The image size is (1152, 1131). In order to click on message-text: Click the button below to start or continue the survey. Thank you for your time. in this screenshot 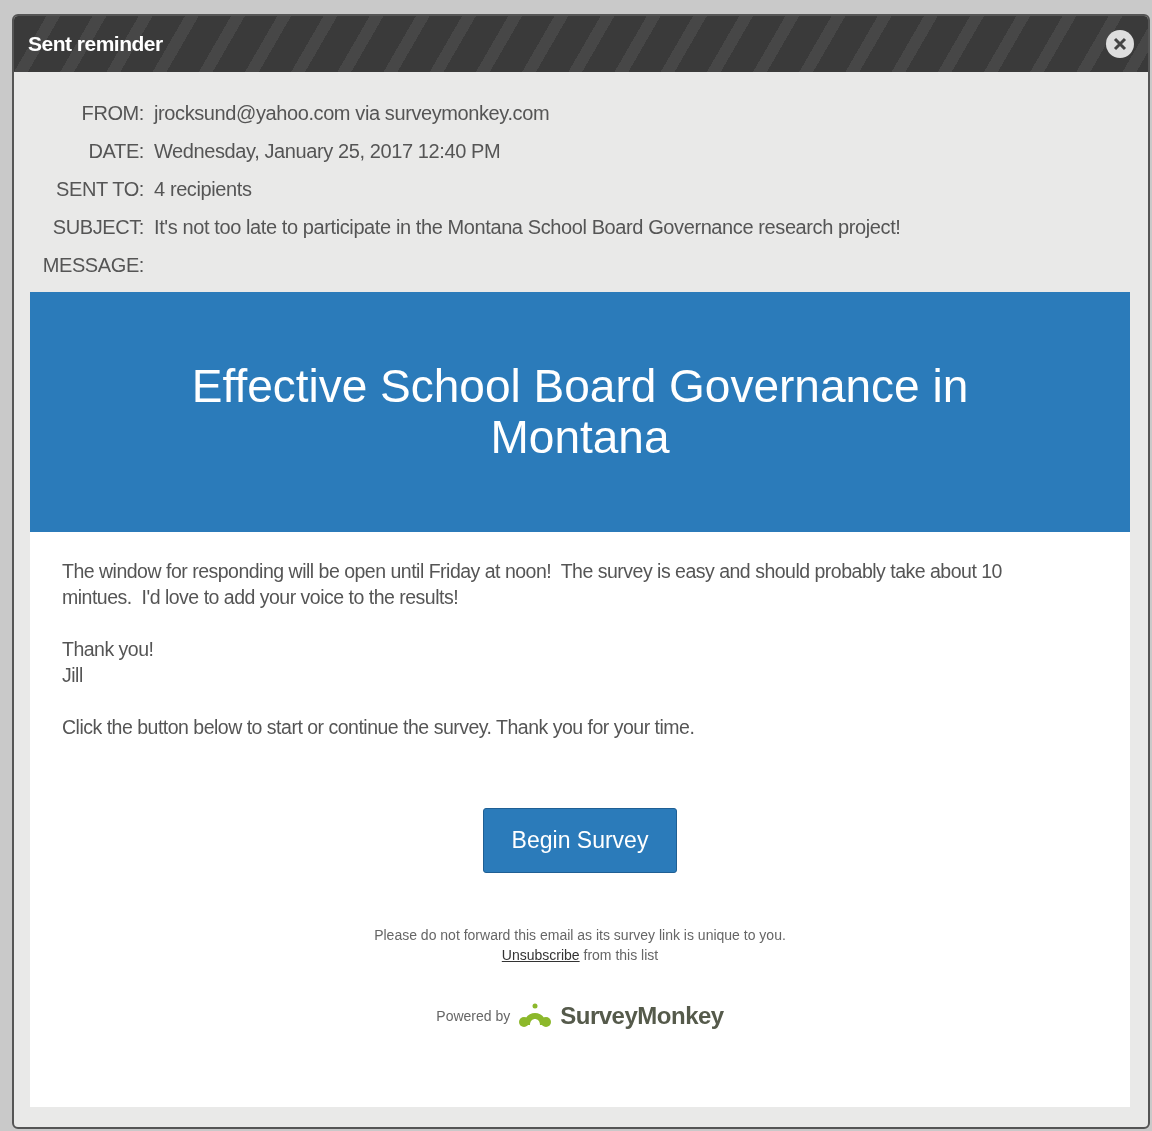, I will do `click(379, 727)`.